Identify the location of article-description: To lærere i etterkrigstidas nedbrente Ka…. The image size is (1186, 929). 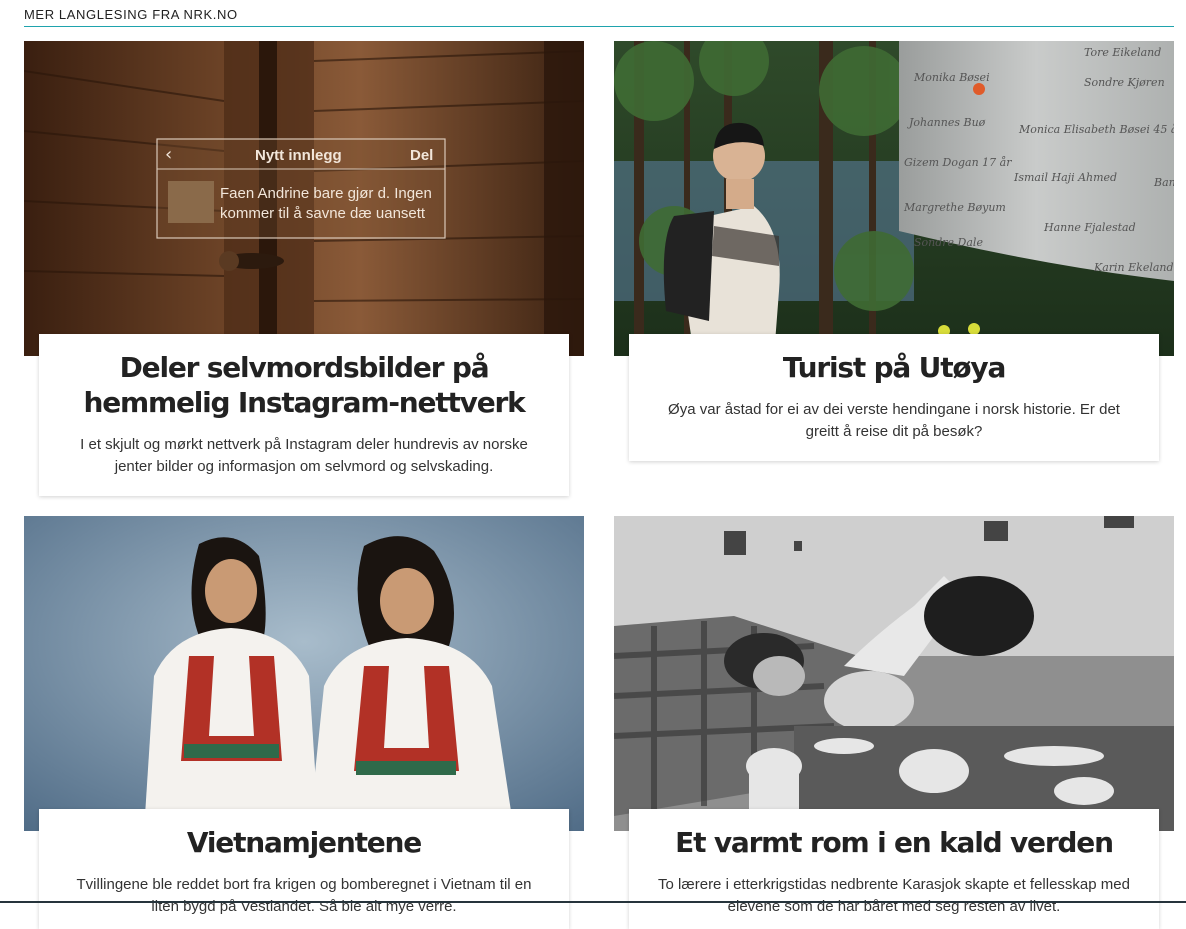
(894, 895).